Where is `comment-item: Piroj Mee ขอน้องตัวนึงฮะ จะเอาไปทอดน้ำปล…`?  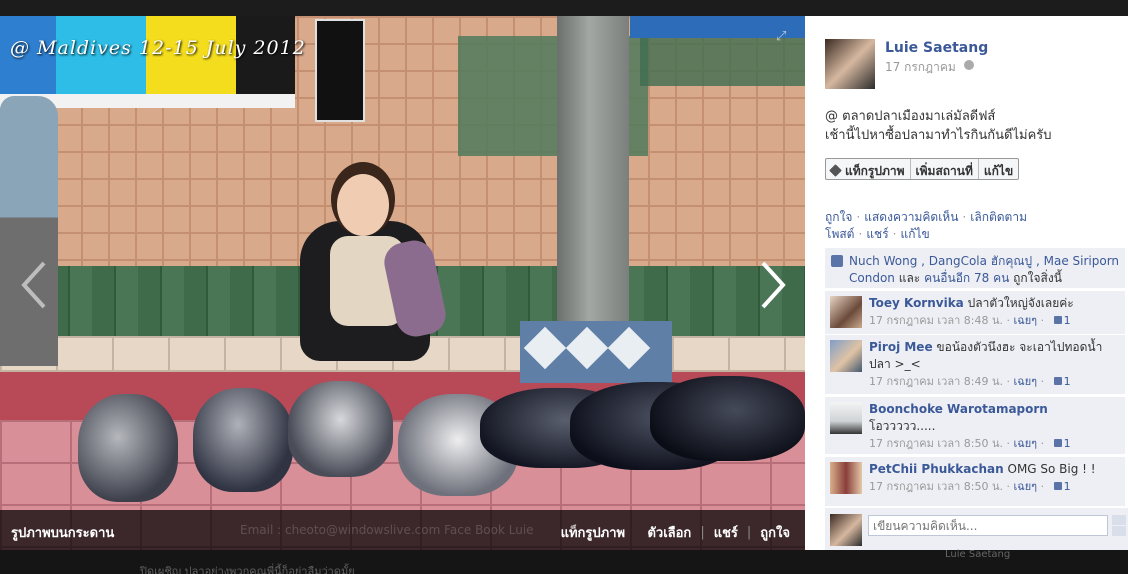 comment-item: Piroj Mee ขอน้องตัวนึงฮะ จะเอาไปทอดน้ำปล… is located at coordinates (975, 364).